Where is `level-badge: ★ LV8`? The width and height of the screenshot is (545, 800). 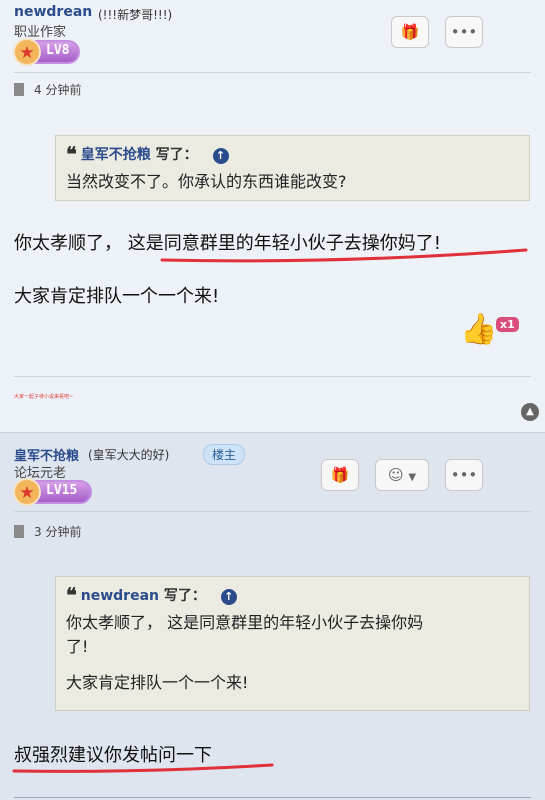
level-badge: ★ LV8 is located at coordinates (46, 52).